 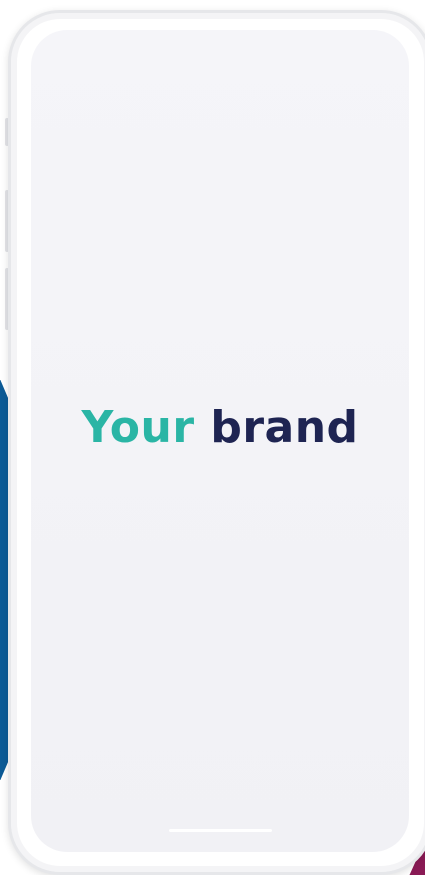 I want to click on brand-logo: Your brand, so click(x=220, y=427).